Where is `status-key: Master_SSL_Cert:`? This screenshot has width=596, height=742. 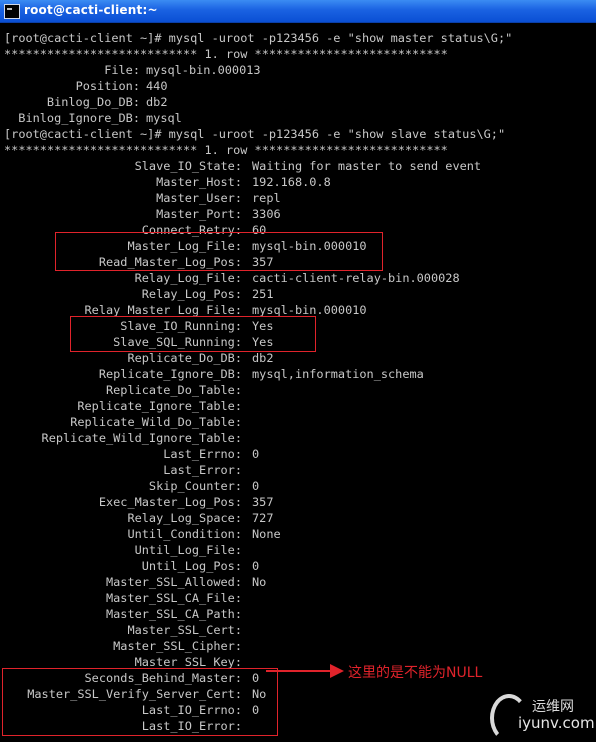
status-key: Master_SSL_Cert: is located at coordinates (184, 630).